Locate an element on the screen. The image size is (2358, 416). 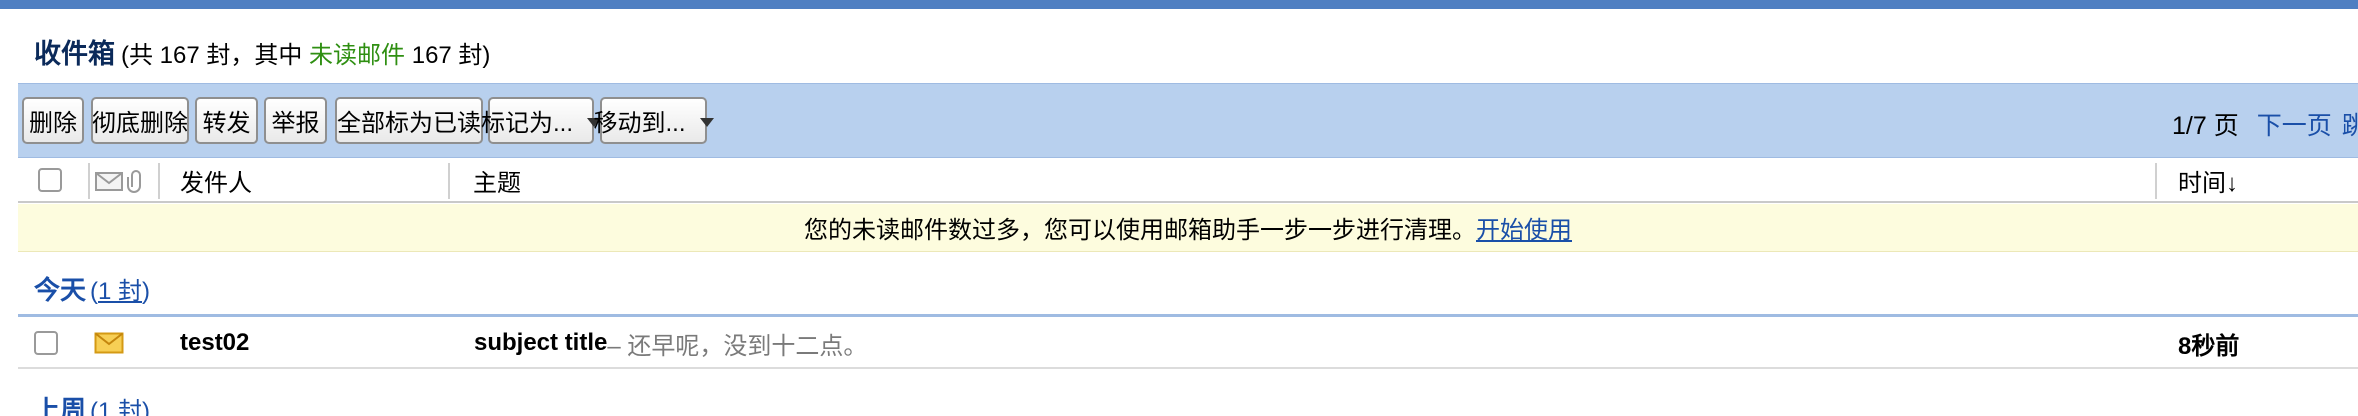
pagination: 1/7 页下一页跳 is located at coordinates (2265, 124).